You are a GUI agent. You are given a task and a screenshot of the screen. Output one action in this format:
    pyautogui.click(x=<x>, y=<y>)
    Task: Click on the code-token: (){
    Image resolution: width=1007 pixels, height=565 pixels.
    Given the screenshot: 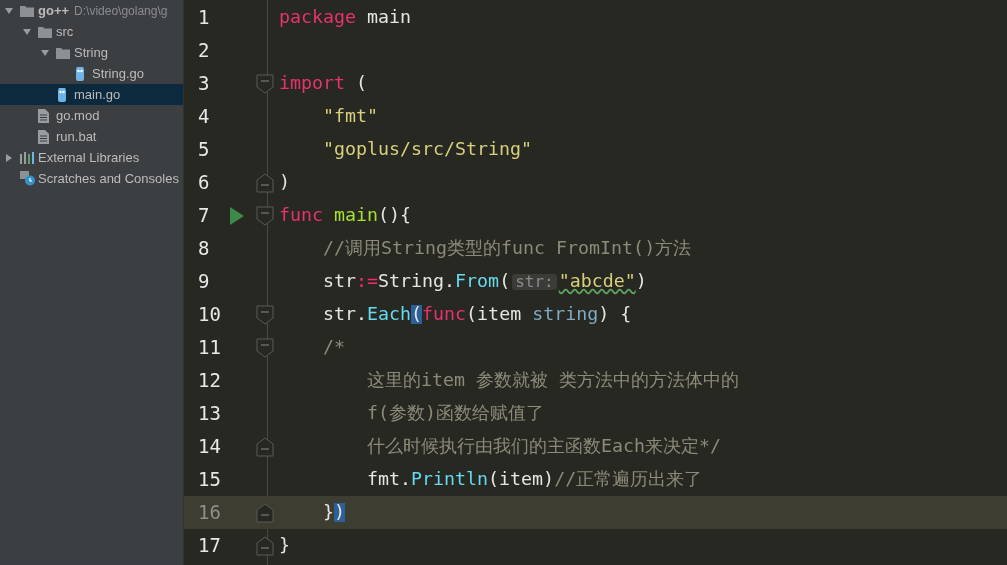 What is the action you would take?
    pyautogui.click(x=395, y=215)
    